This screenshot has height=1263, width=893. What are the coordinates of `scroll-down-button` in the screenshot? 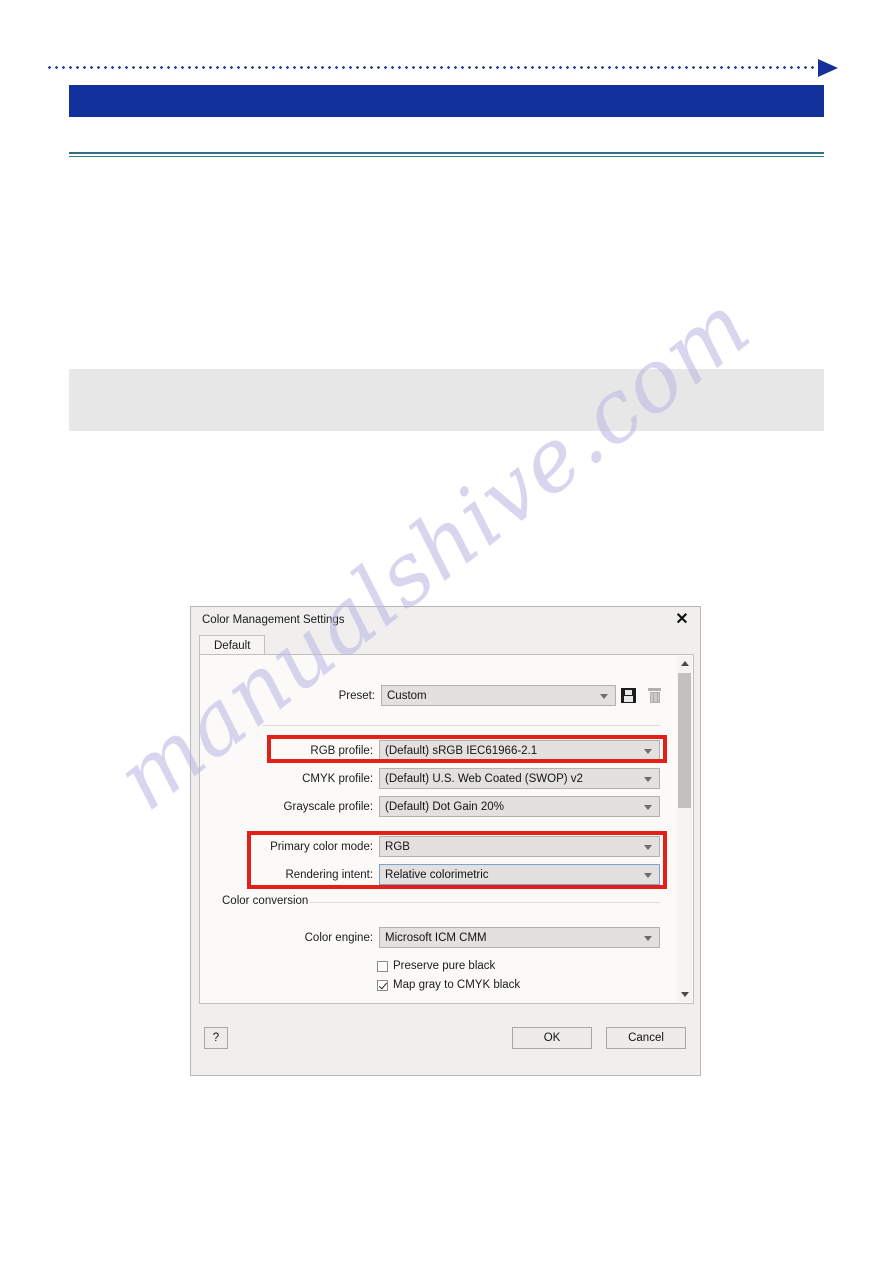 It's located at (684, 994).